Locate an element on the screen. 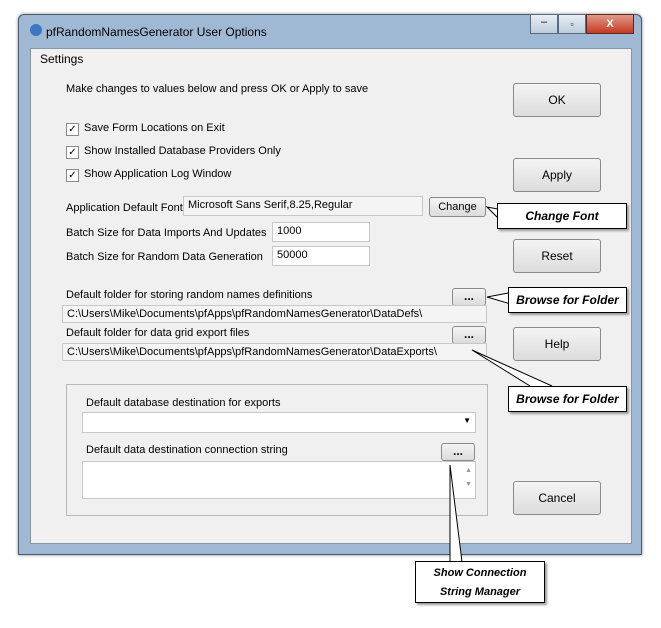  callout-connection-manager: Show Connection String Manager is located at coordinates (480, 582).